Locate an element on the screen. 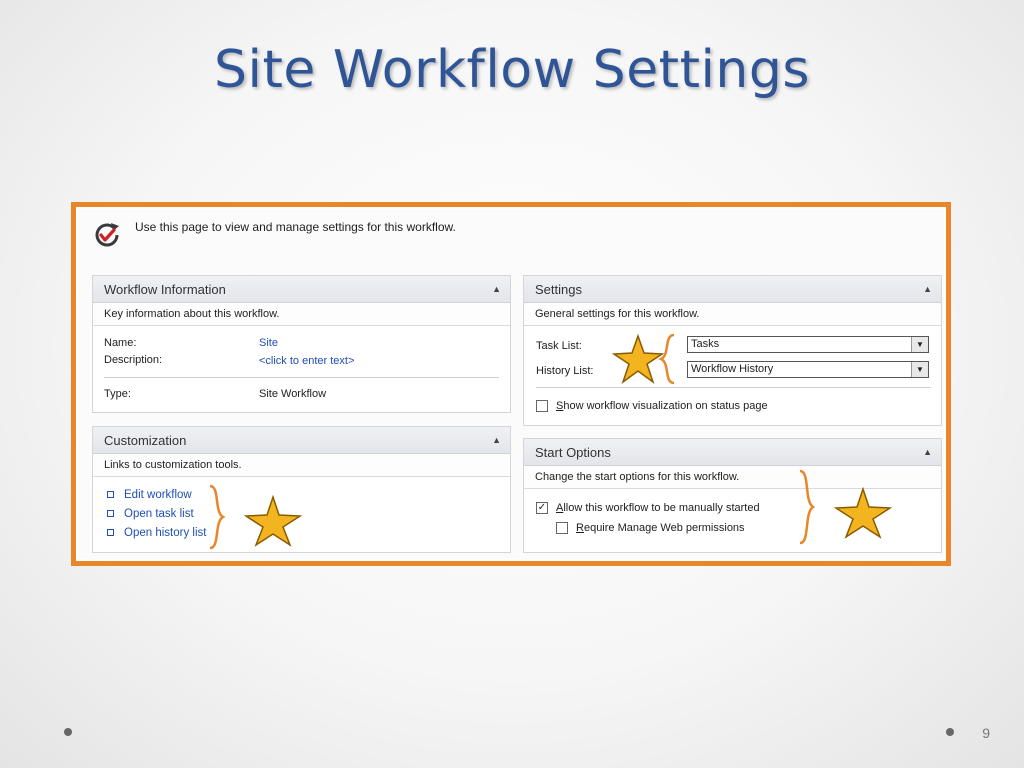 This screenshot has width=1024, height=768. select-value: Tasks is located at coordinates (705, 344).